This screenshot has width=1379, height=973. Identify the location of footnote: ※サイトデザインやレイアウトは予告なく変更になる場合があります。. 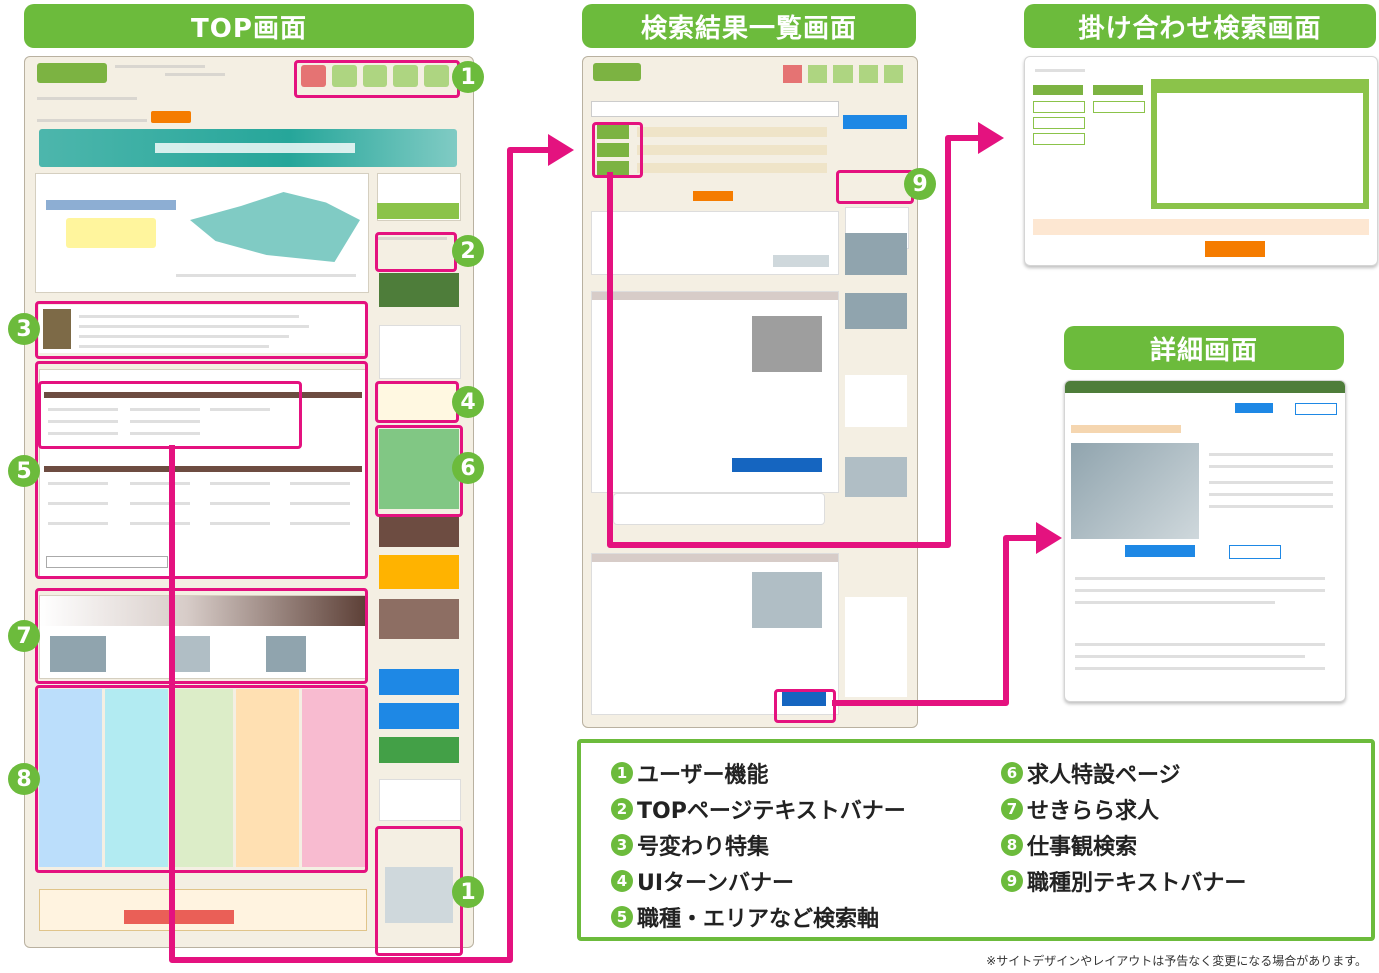
(1176, 961).